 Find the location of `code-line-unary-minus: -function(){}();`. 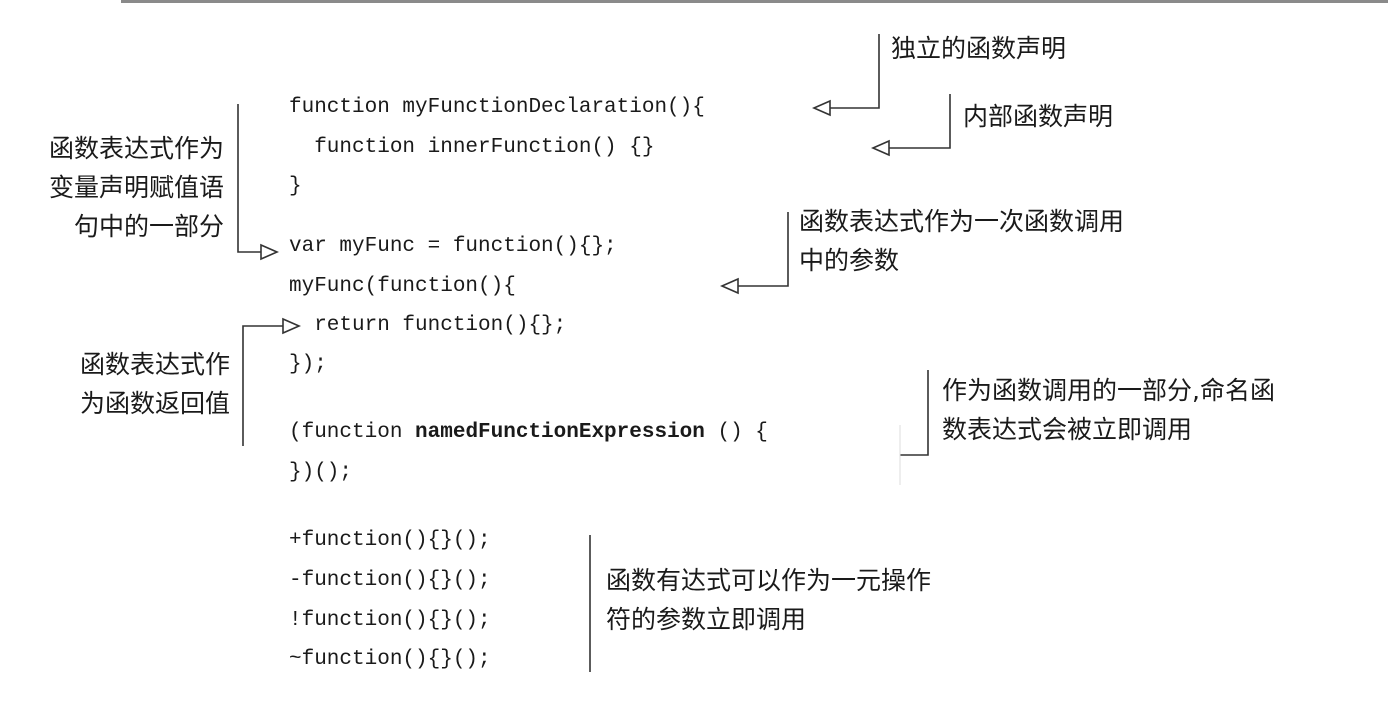

code-line-unary-minus: -function(){}(); is located at coordinates (390, 580).